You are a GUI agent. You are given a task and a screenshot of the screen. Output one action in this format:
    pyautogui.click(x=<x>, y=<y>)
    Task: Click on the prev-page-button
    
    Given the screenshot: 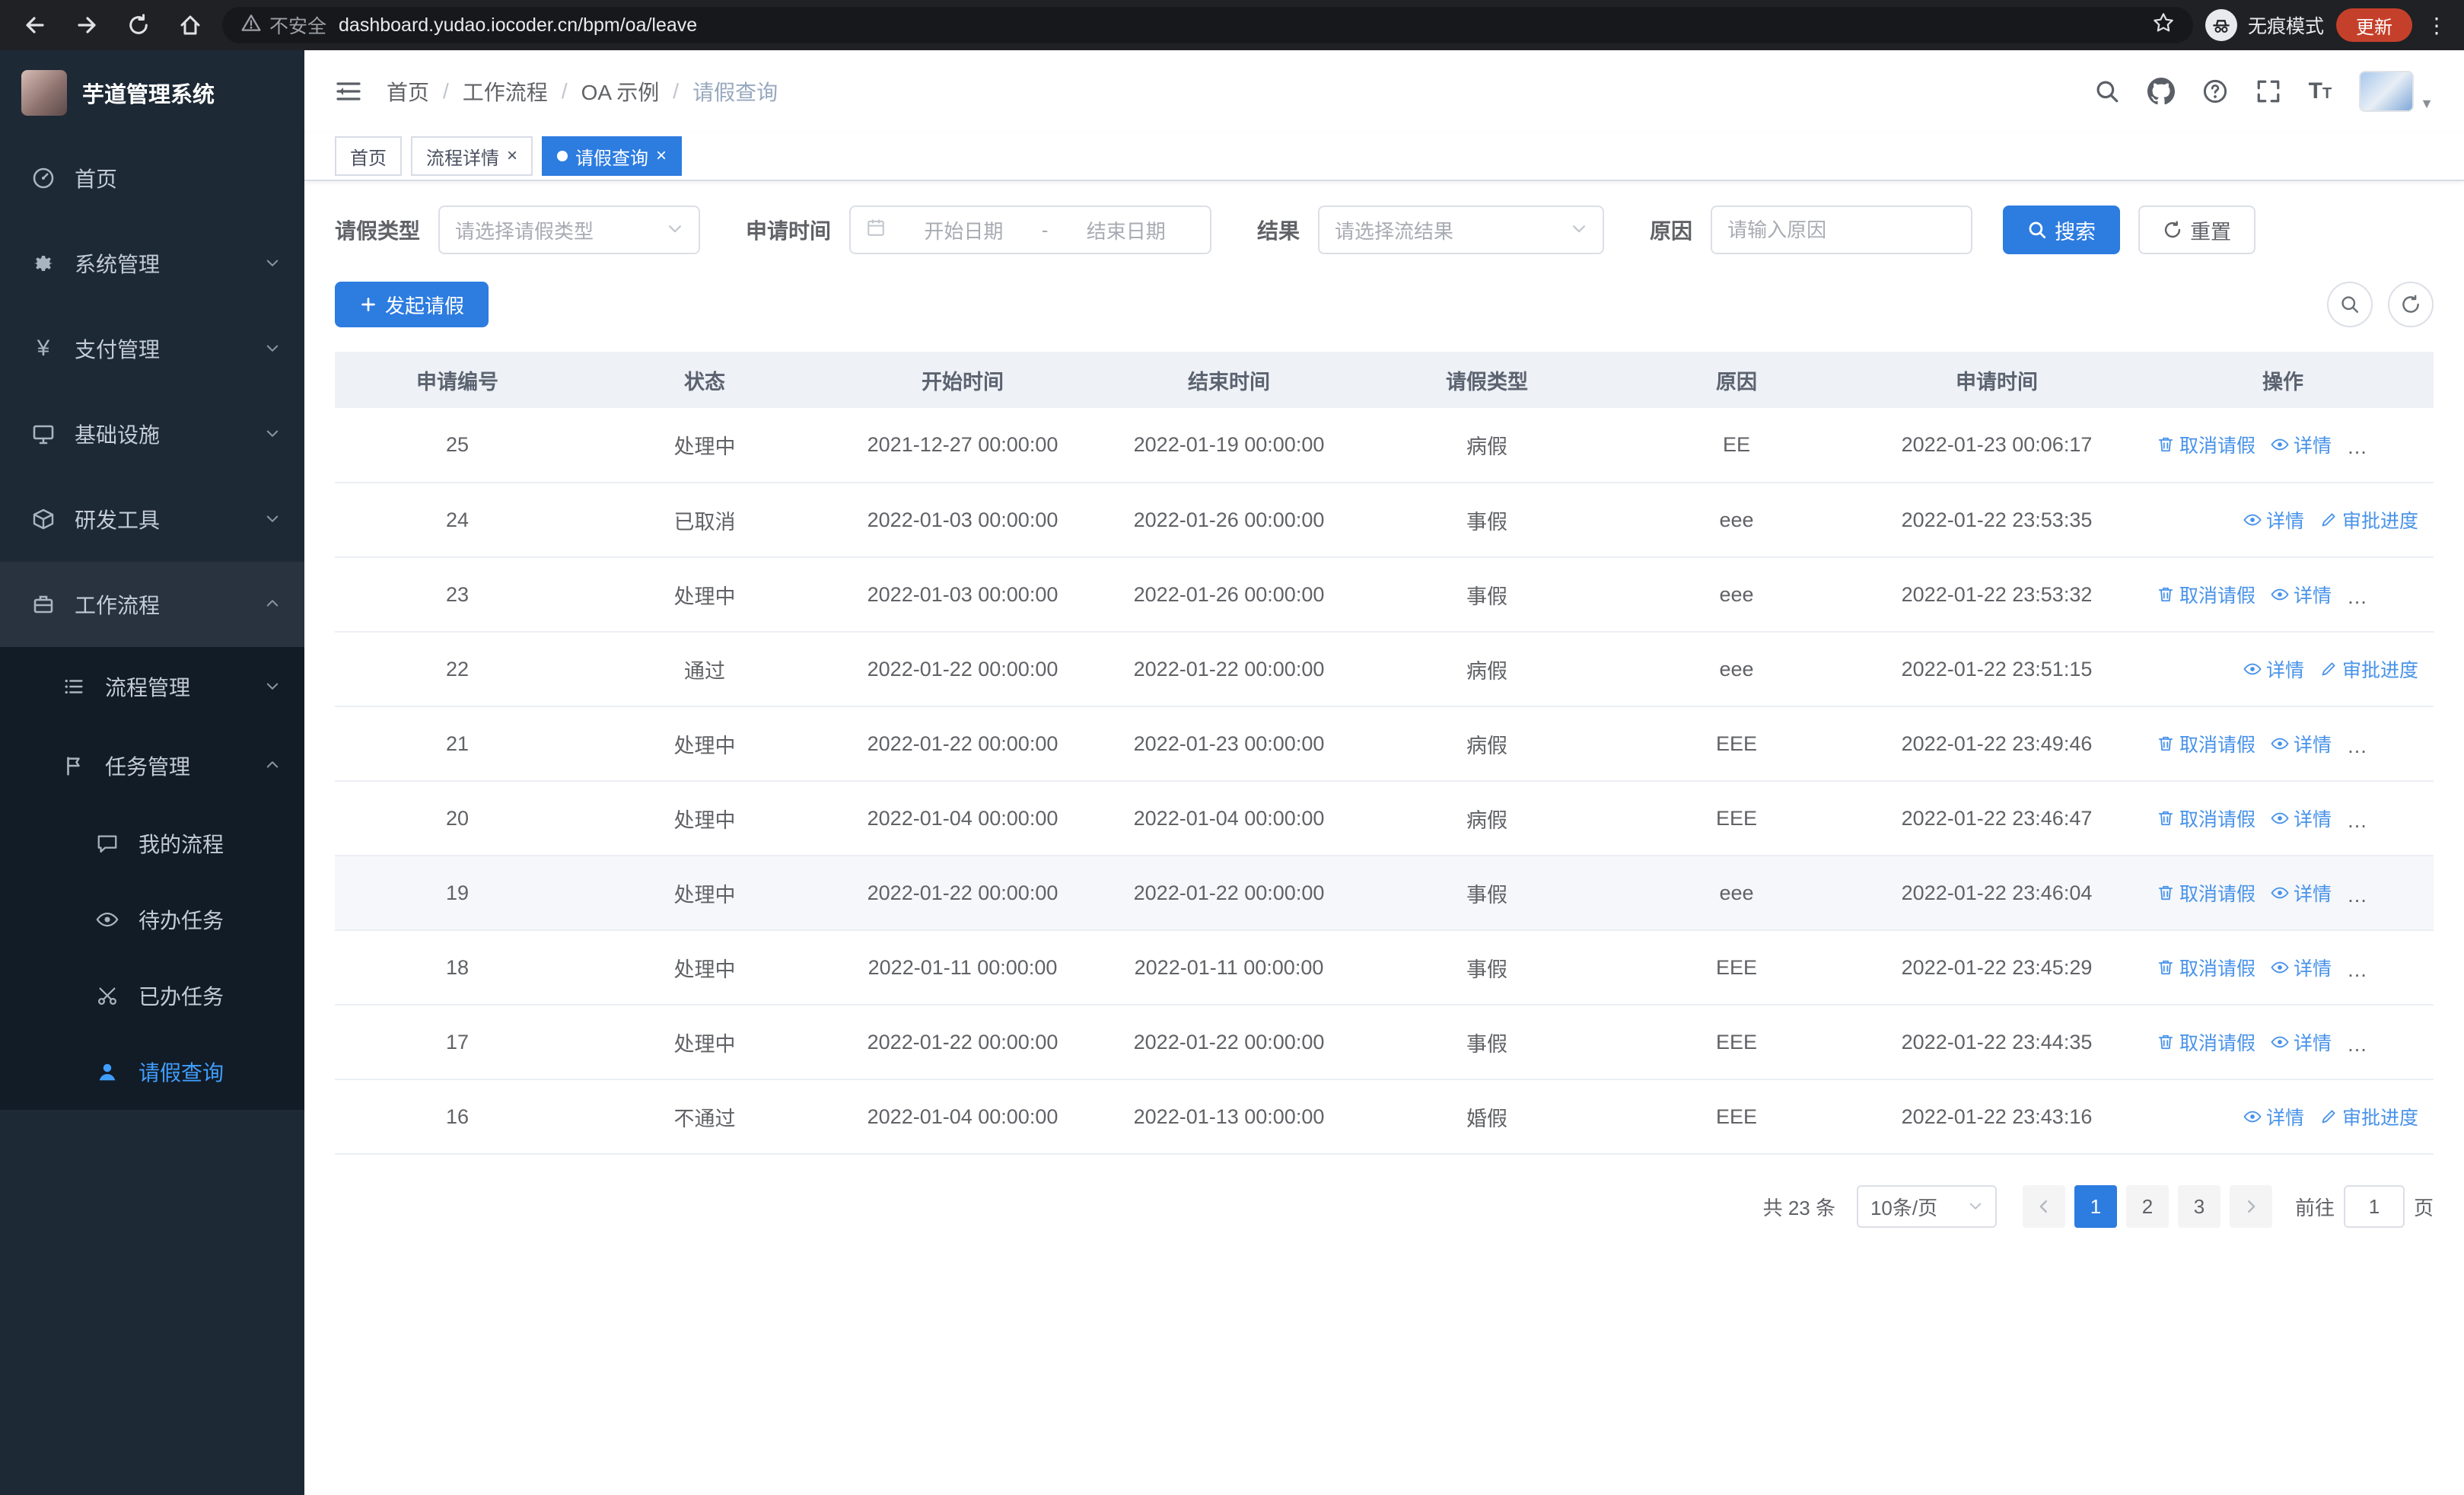 What is the action you would take?
    pyautogui.click(x=2043, y=1207)
    